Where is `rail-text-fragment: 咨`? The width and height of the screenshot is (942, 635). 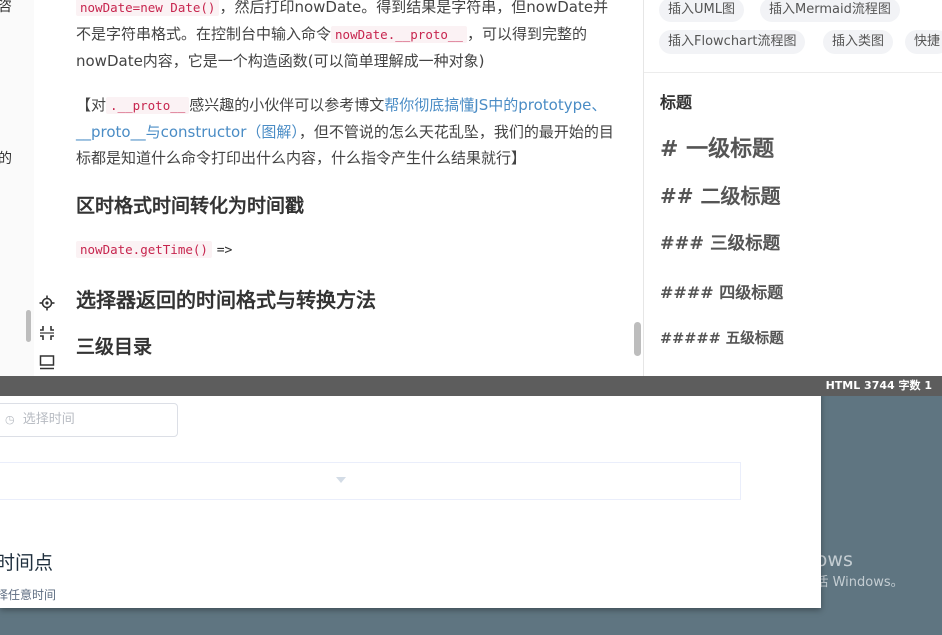 rail-text-fragment: 咨 is located at coordinates (6, 7).